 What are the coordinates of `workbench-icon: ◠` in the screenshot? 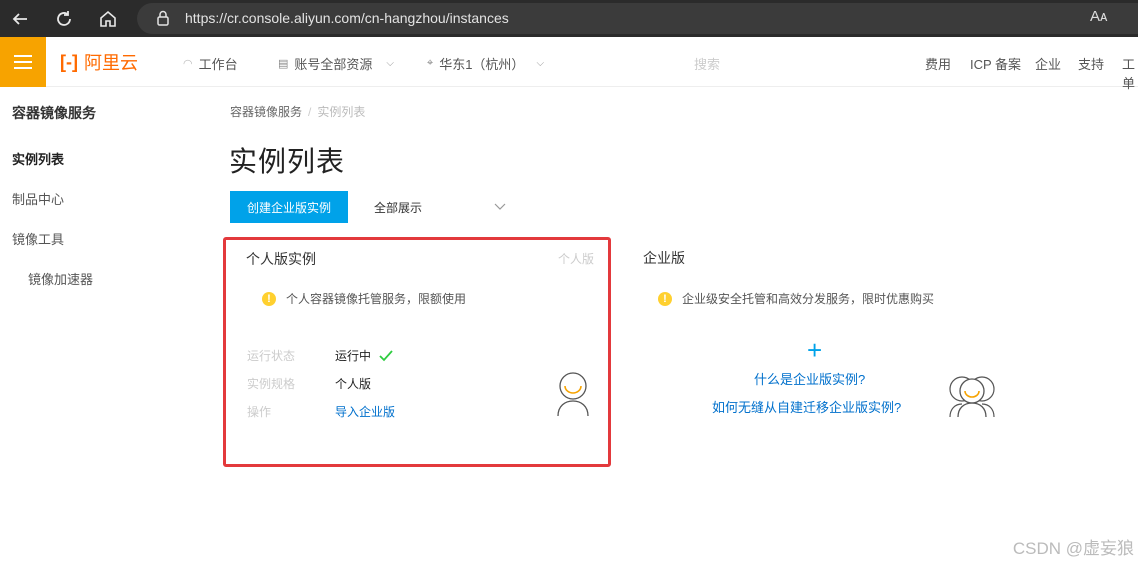 It's located at (188, 64).